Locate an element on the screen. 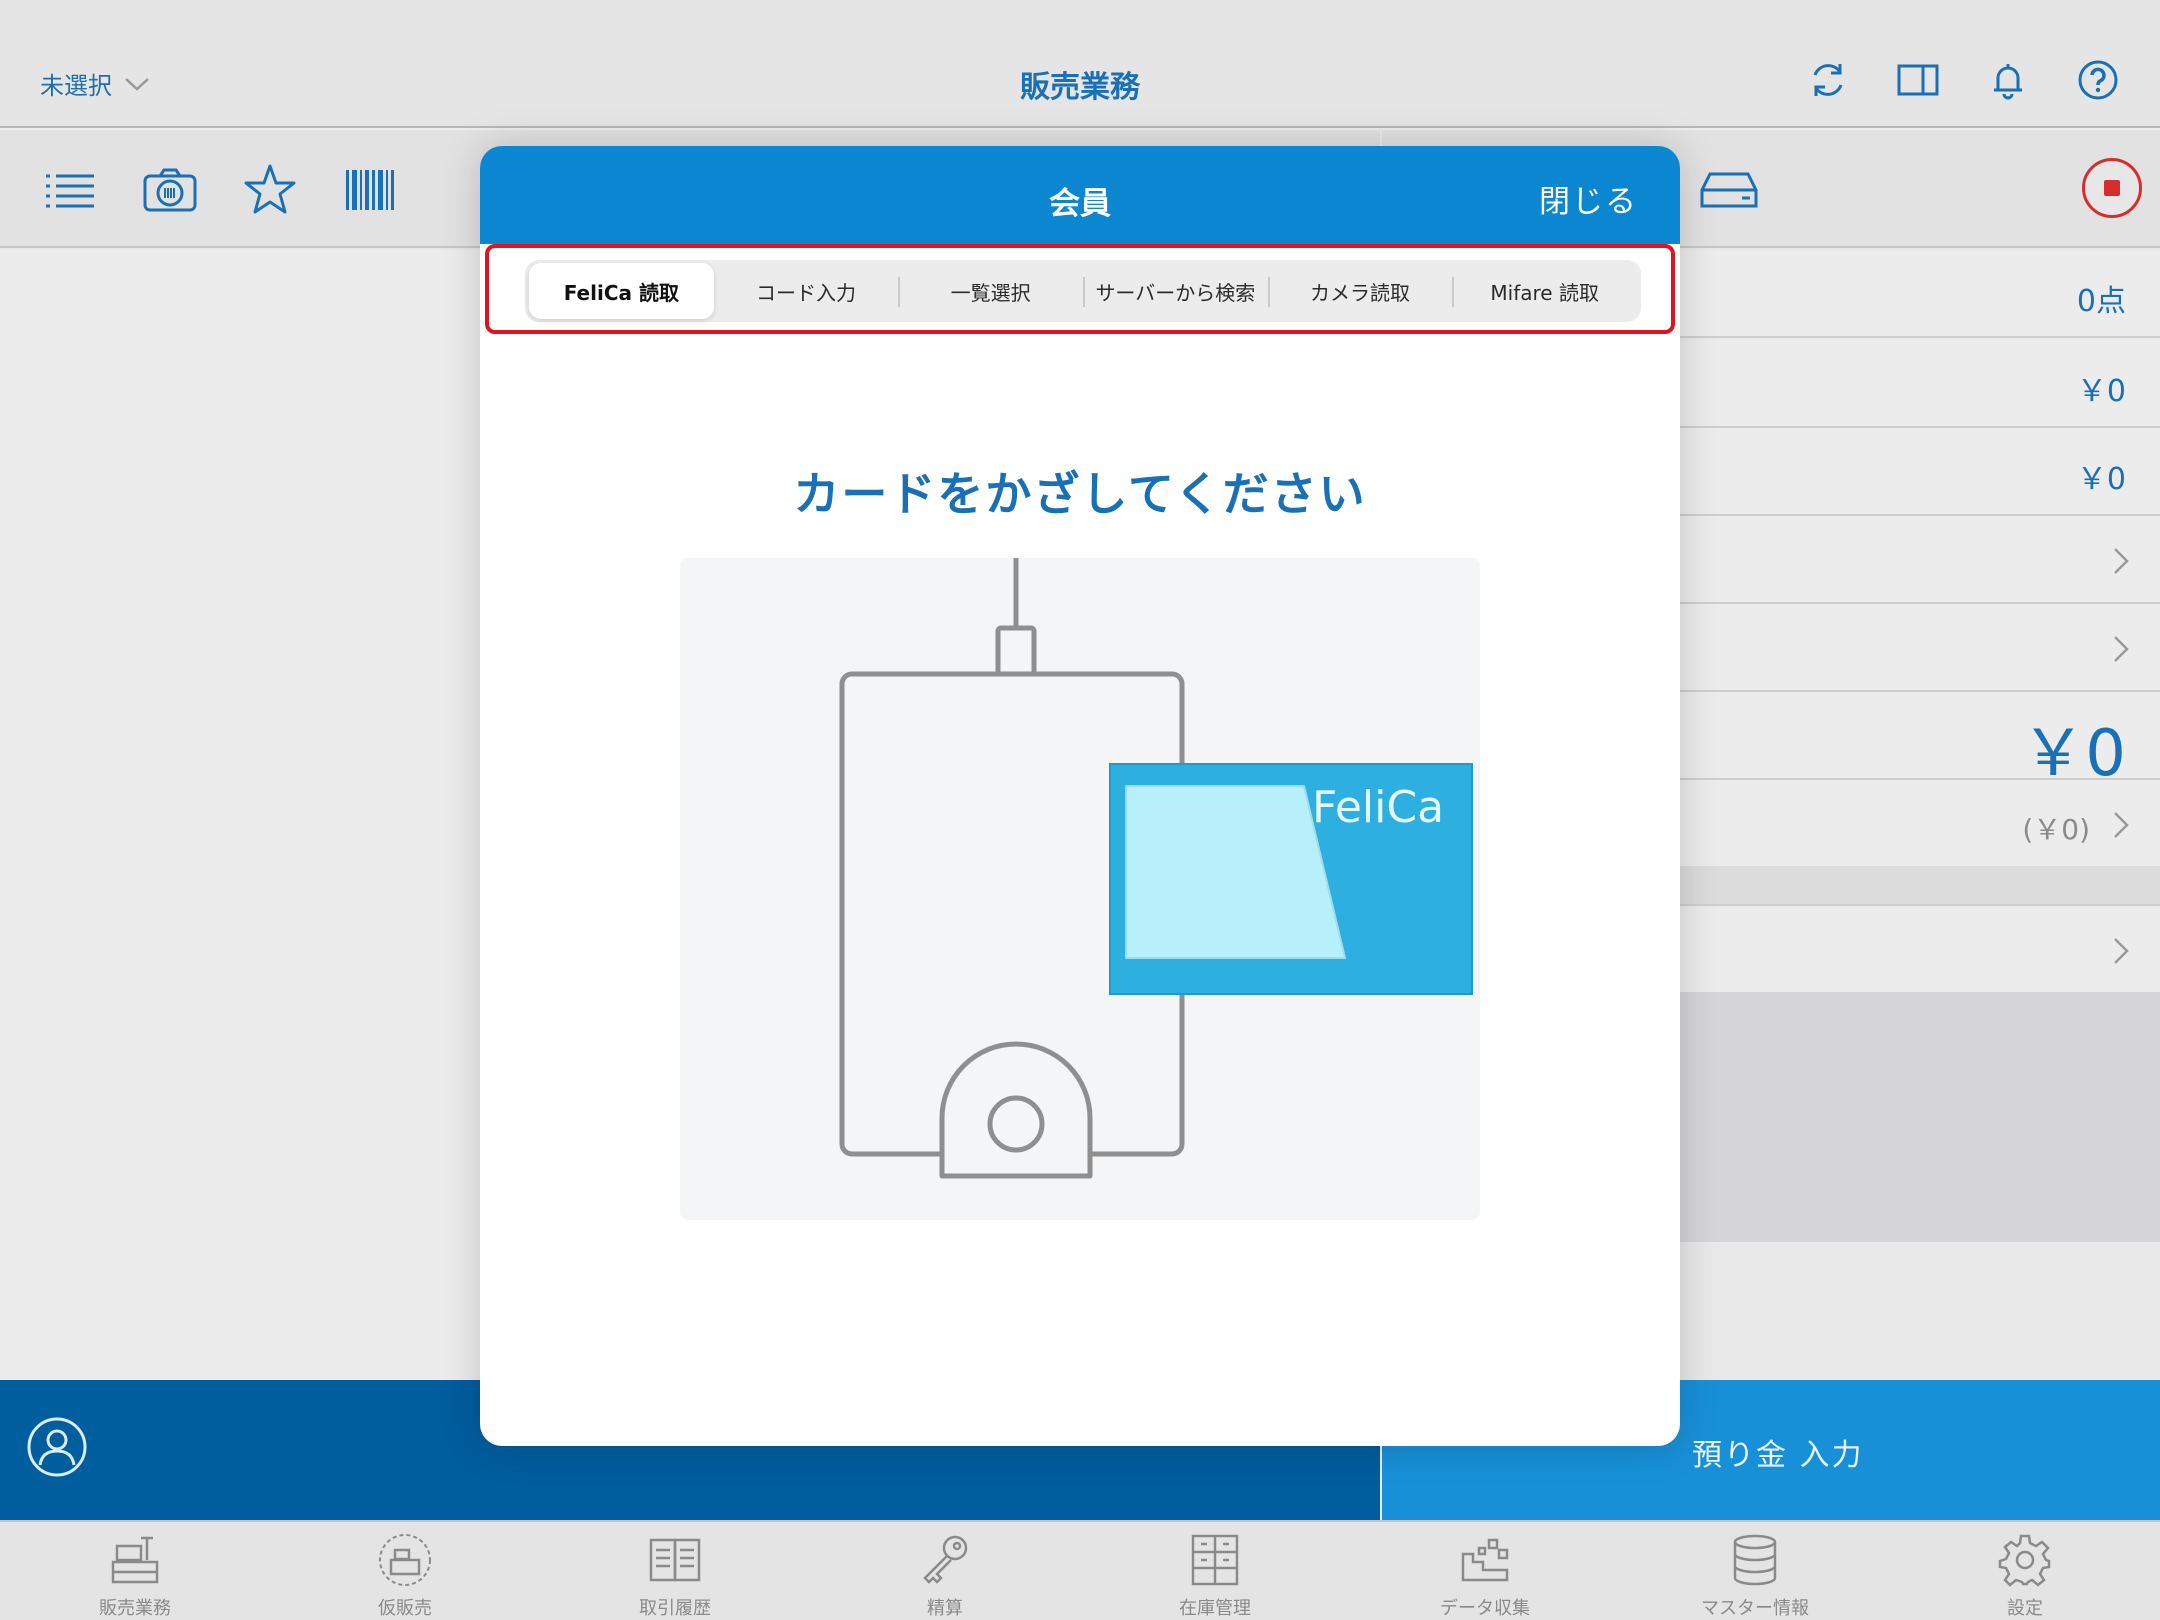 Image resolution: width=2160 pixels, height=1620 pixels. deposit-input-label: 預り金 入力 is located at coordinates (1778, 1455).